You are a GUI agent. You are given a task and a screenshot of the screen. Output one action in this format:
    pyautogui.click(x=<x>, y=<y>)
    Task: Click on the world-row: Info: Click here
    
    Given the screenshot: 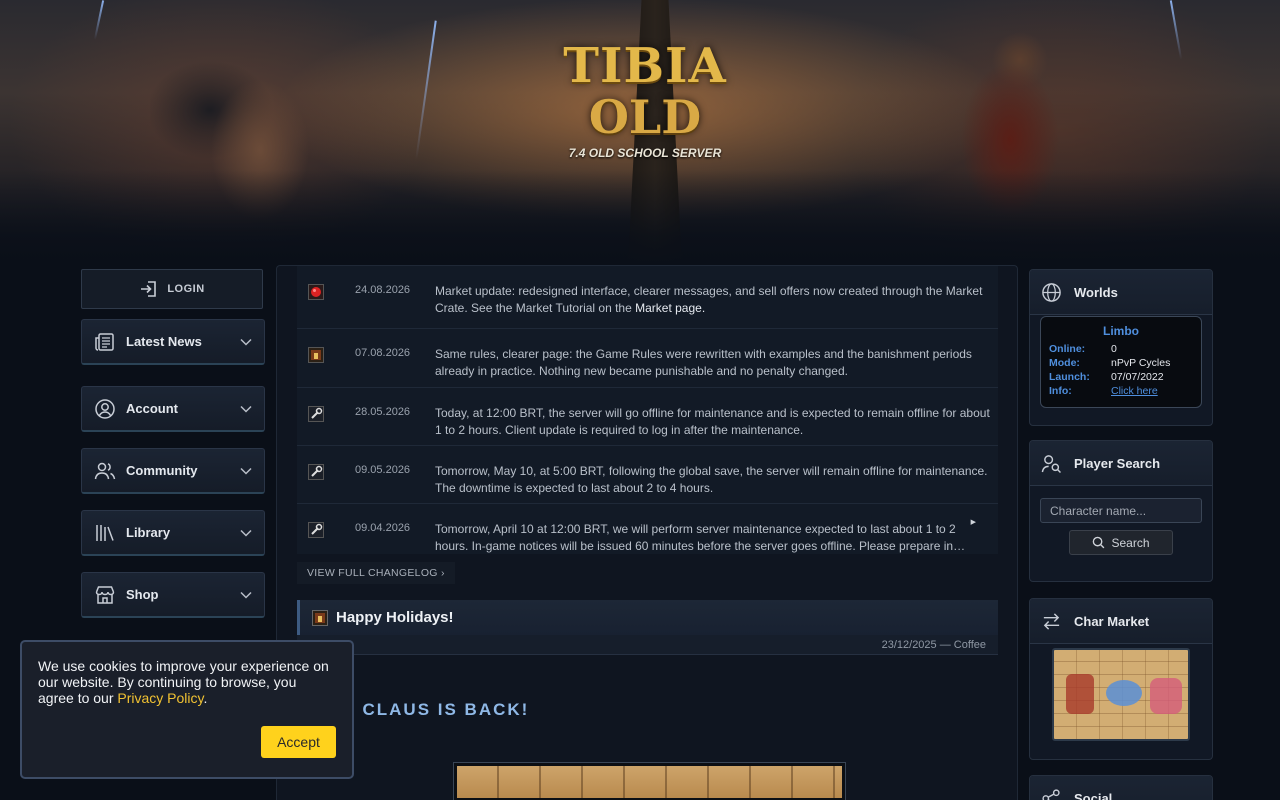 What is the action you would take?
    pyautogui.click(x=1121, y=391)
    